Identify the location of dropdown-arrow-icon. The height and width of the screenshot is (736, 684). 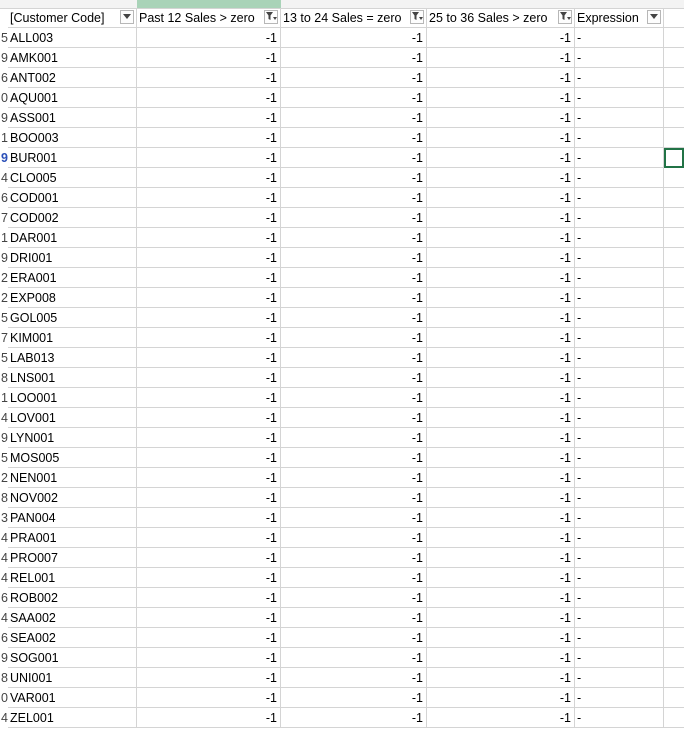
(654, 17).